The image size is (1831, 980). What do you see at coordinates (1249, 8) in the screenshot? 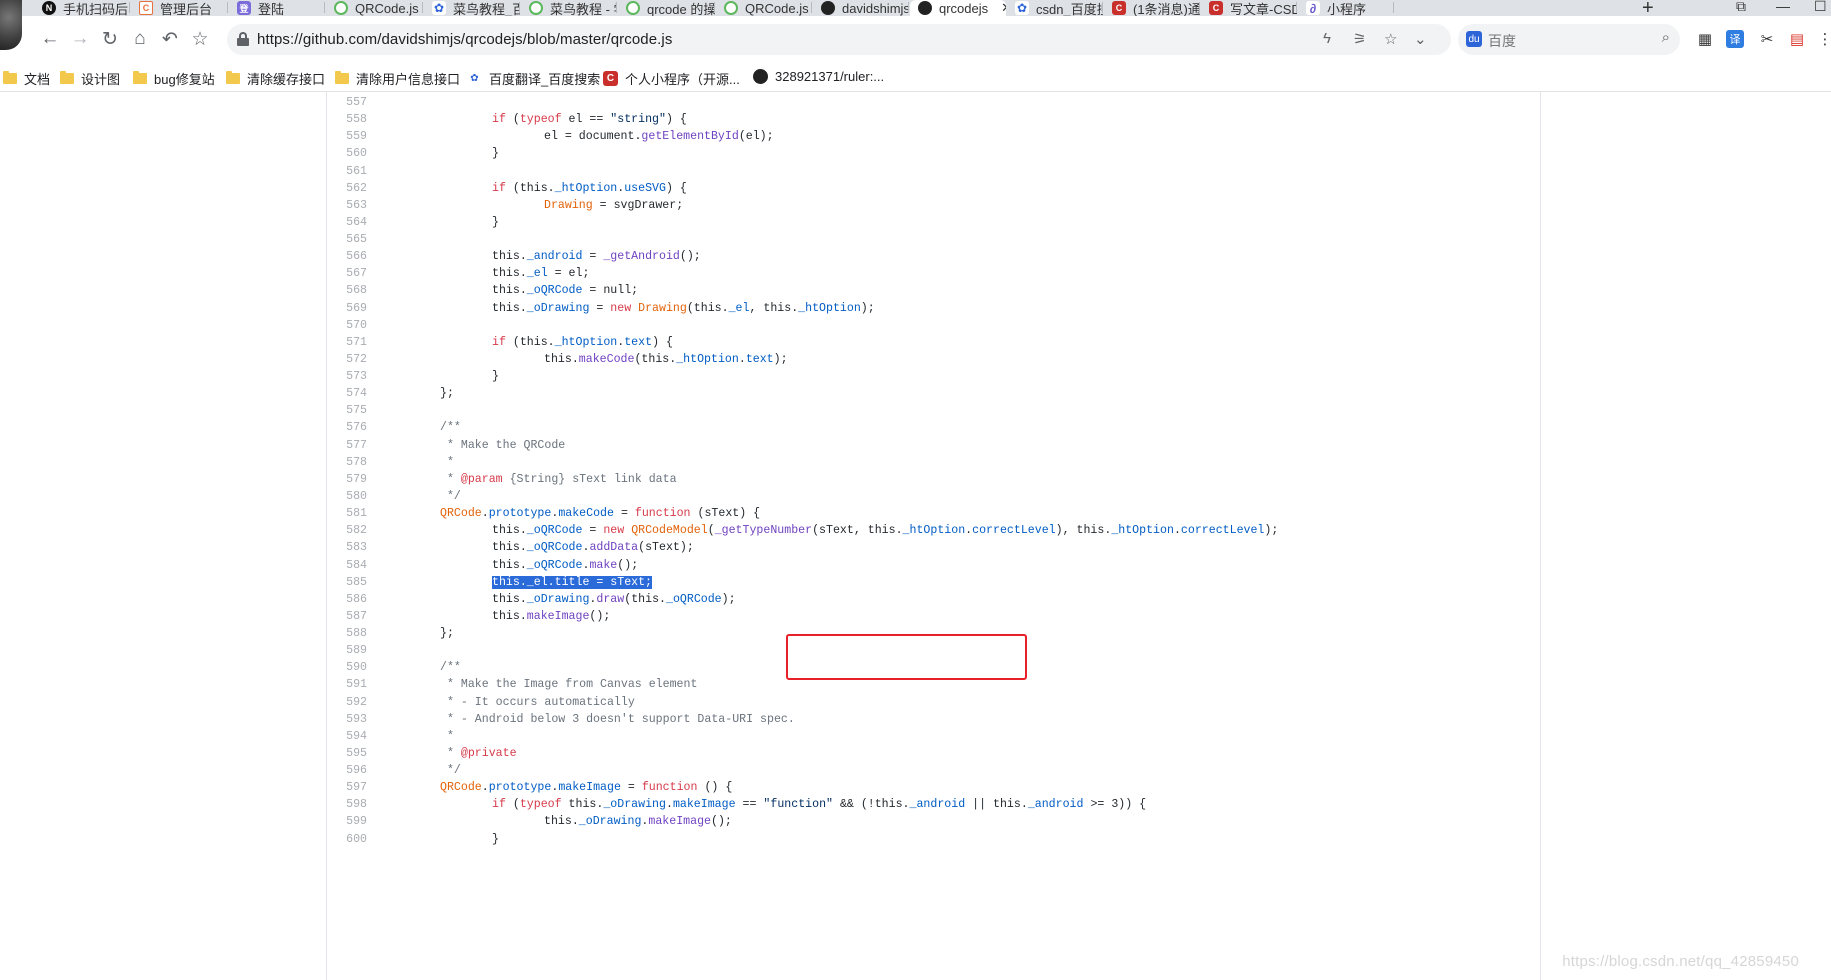
I see `browser-tab: C 写文章-CSDN` at bounding box center [1249, 8].